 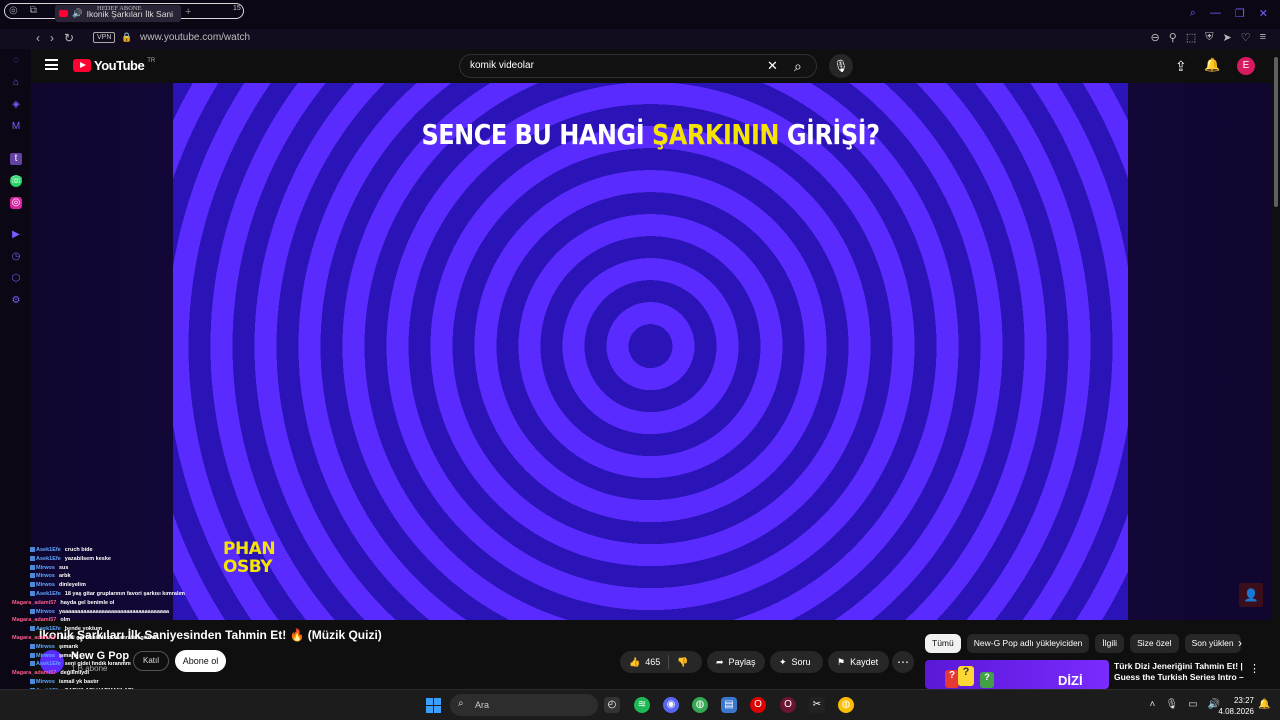 What do you see at coordinates (612, 705) in the screenshot?
I see `task-view-icon: ◴` at bounding box center [612, 705].